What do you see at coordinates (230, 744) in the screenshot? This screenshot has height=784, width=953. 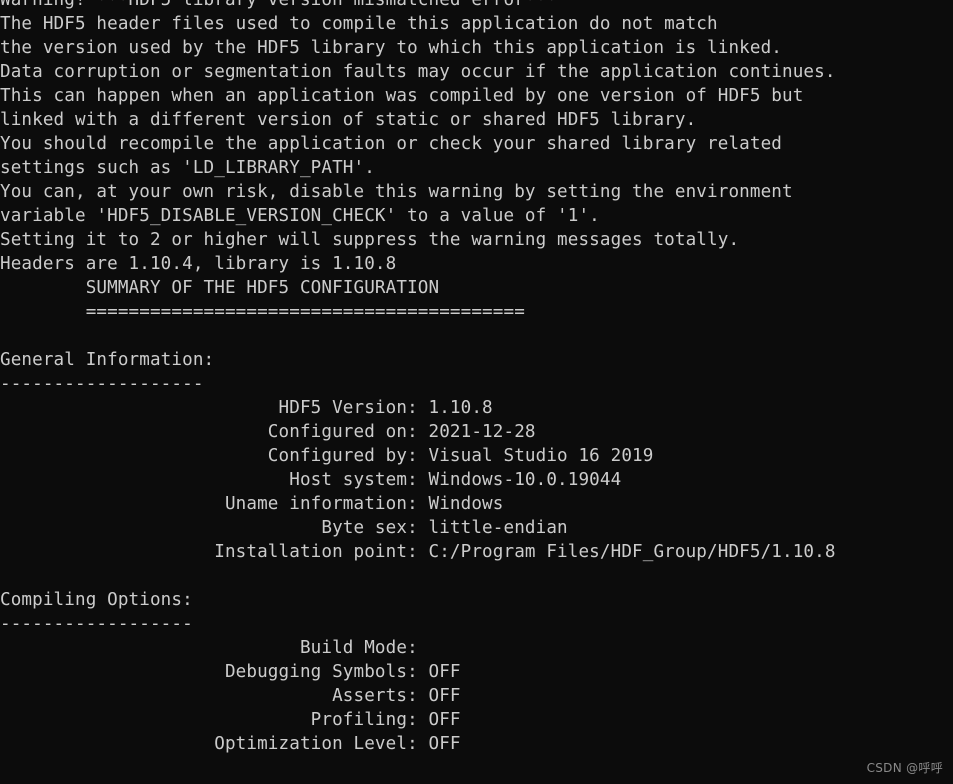 I see `config-row-compiling: Optimization Level: OFF` at bounding box center [230, 744].